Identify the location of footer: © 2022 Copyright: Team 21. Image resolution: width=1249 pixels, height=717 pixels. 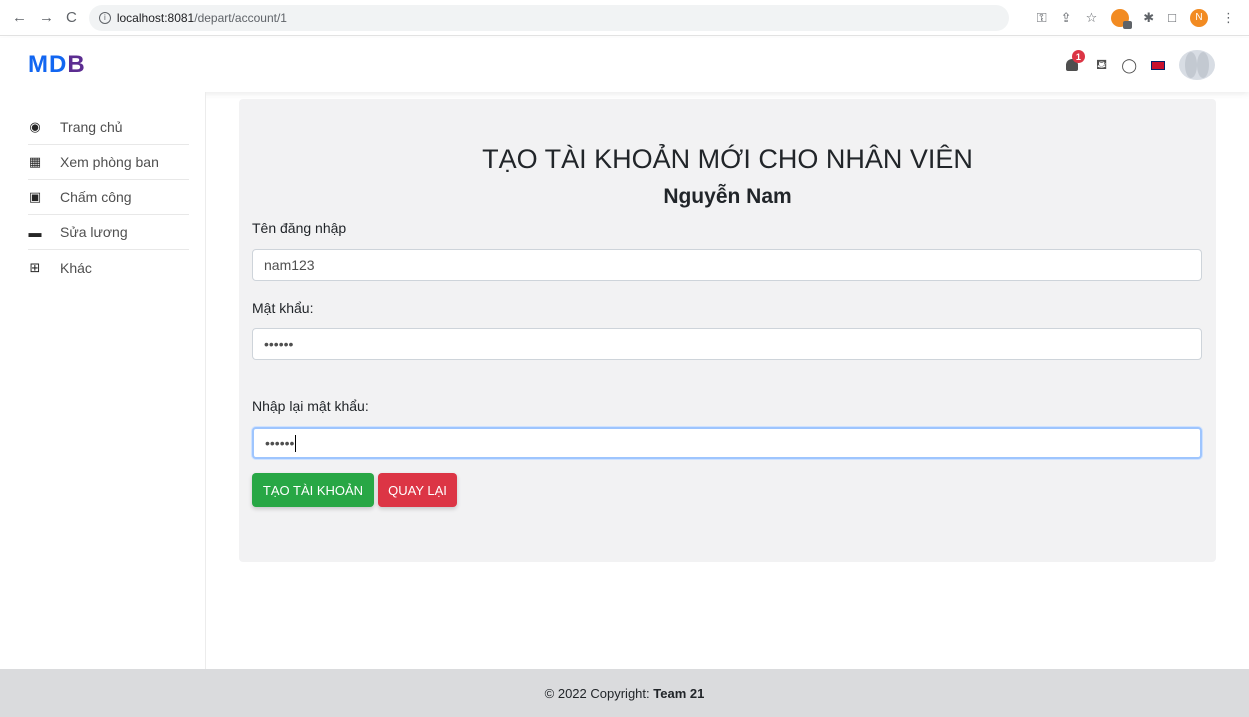
(624, 693).